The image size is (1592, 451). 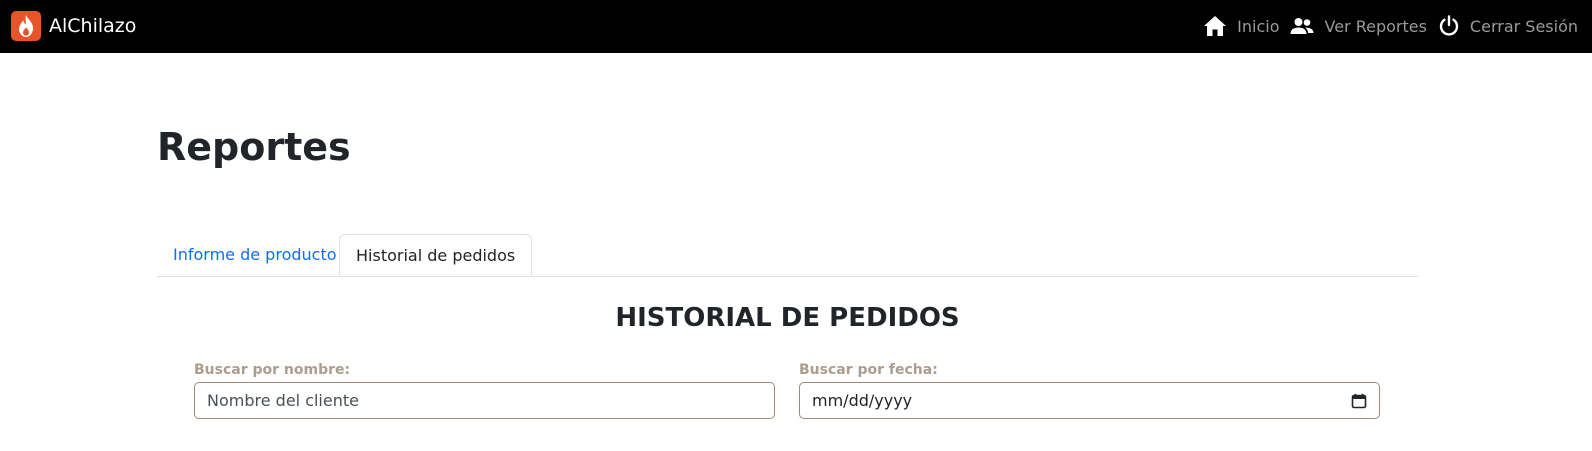 What do you see at coordinates (1523, 26) in the screenshot?
I see `nav-item-label: Cerrar Sesión` at bounding box center [1523, 26].